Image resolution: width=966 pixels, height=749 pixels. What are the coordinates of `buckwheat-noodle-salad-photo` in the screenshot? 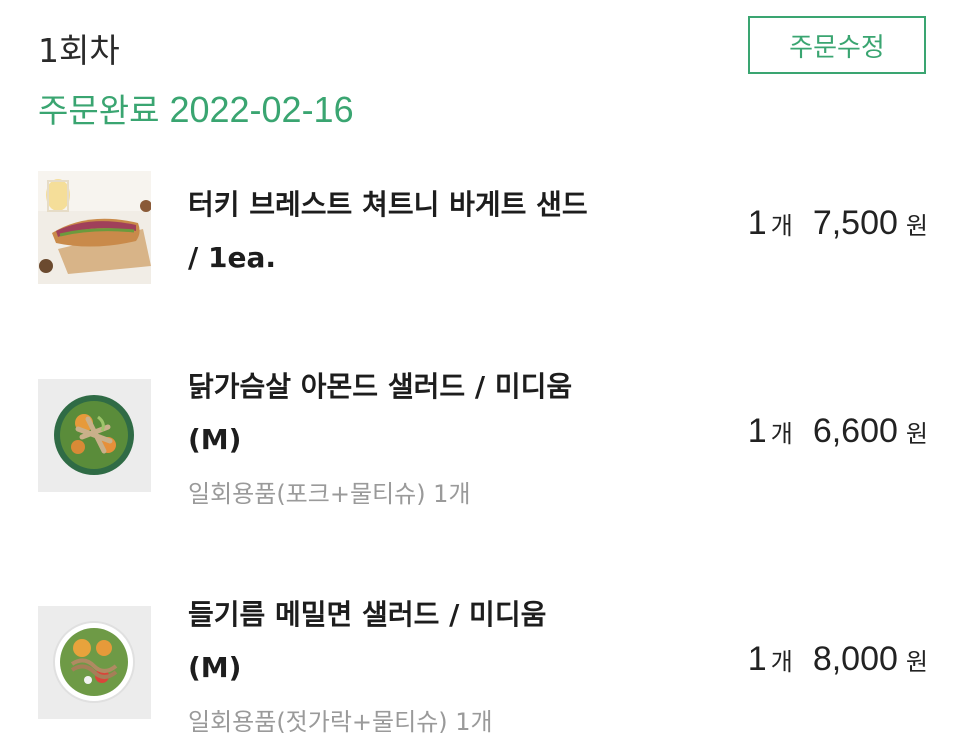 It's located at (94, 662).